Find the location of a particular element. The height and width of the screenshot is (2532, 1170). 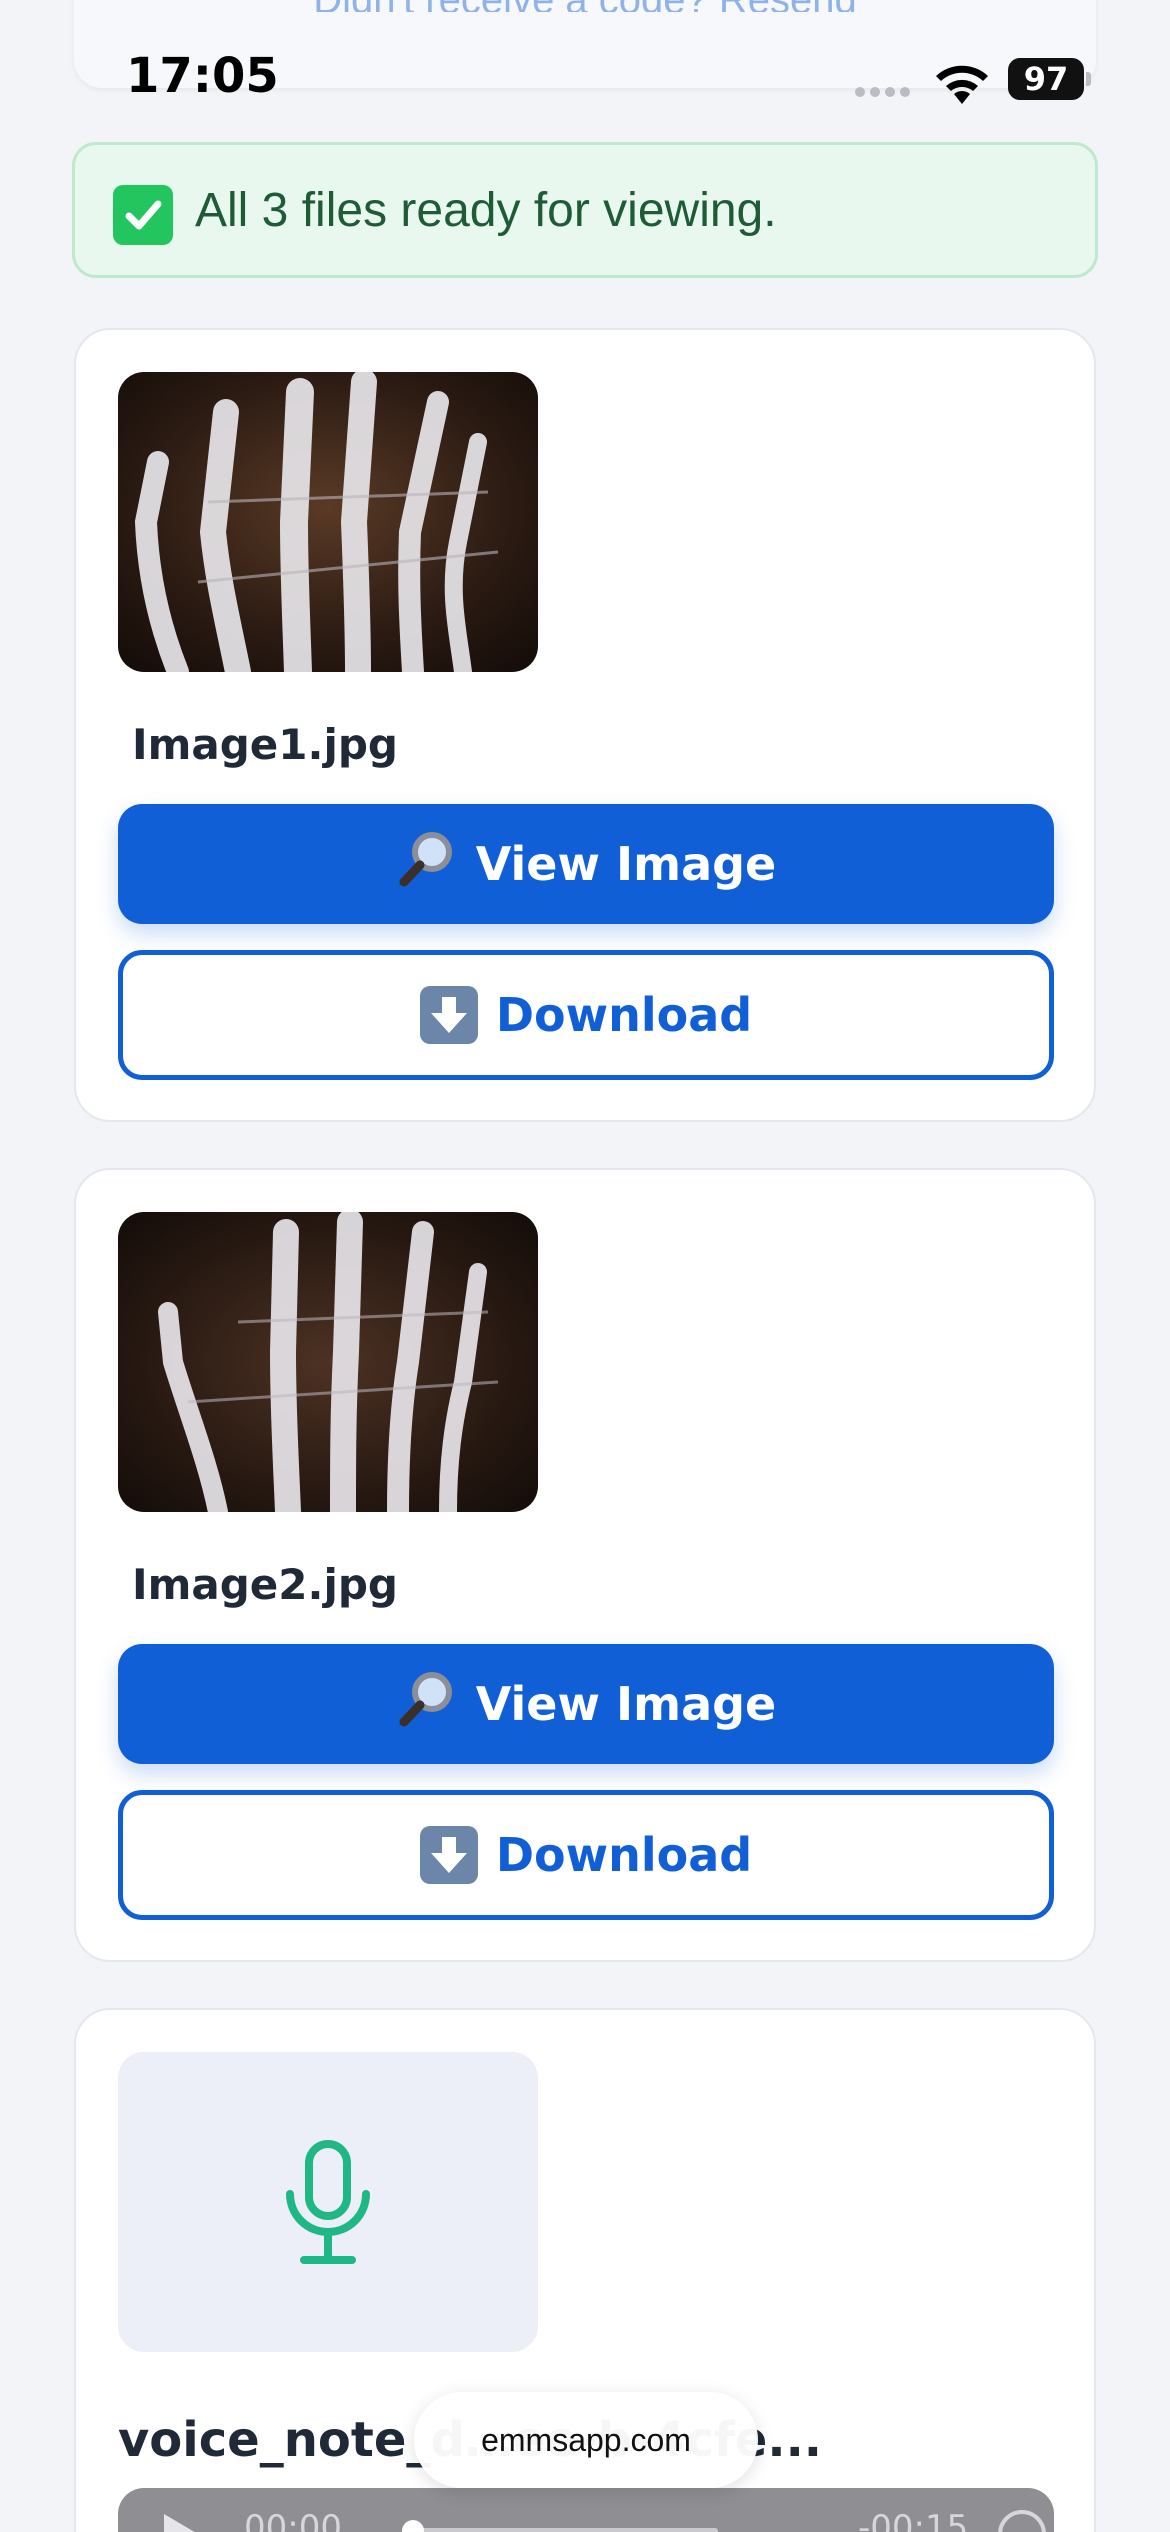

battery-indicator: 97 is located at coordinates (1046, 79).